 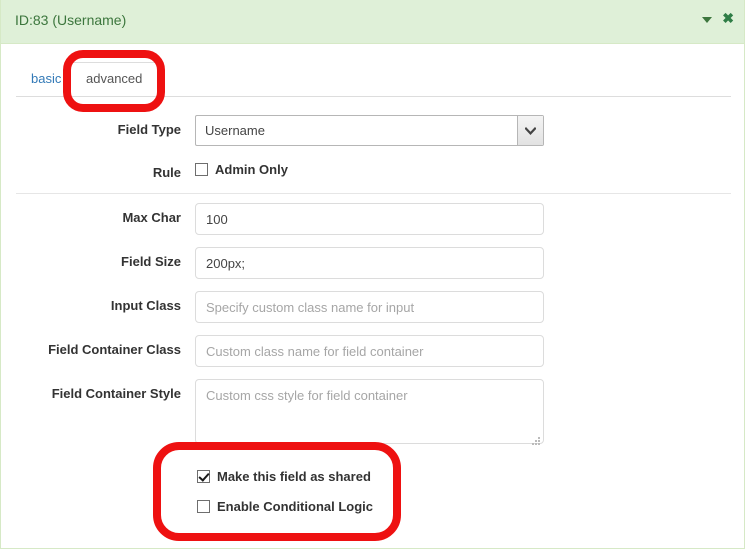 I want to click on field-container-style-textarea, so click(x=369, y=411).